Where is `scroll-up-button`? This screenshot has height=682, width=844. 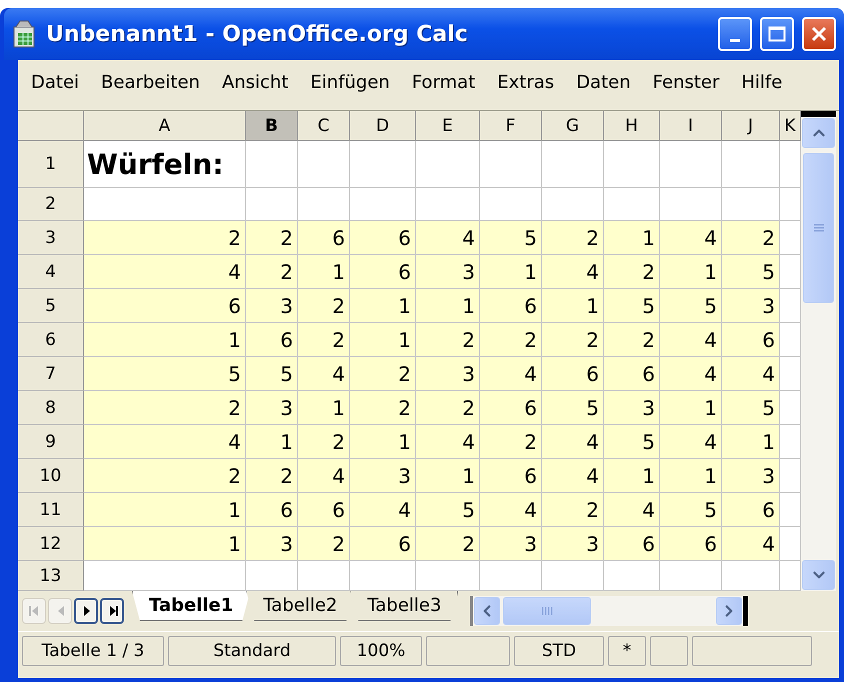
scroll-up-button is located at coordinates (818, 133).